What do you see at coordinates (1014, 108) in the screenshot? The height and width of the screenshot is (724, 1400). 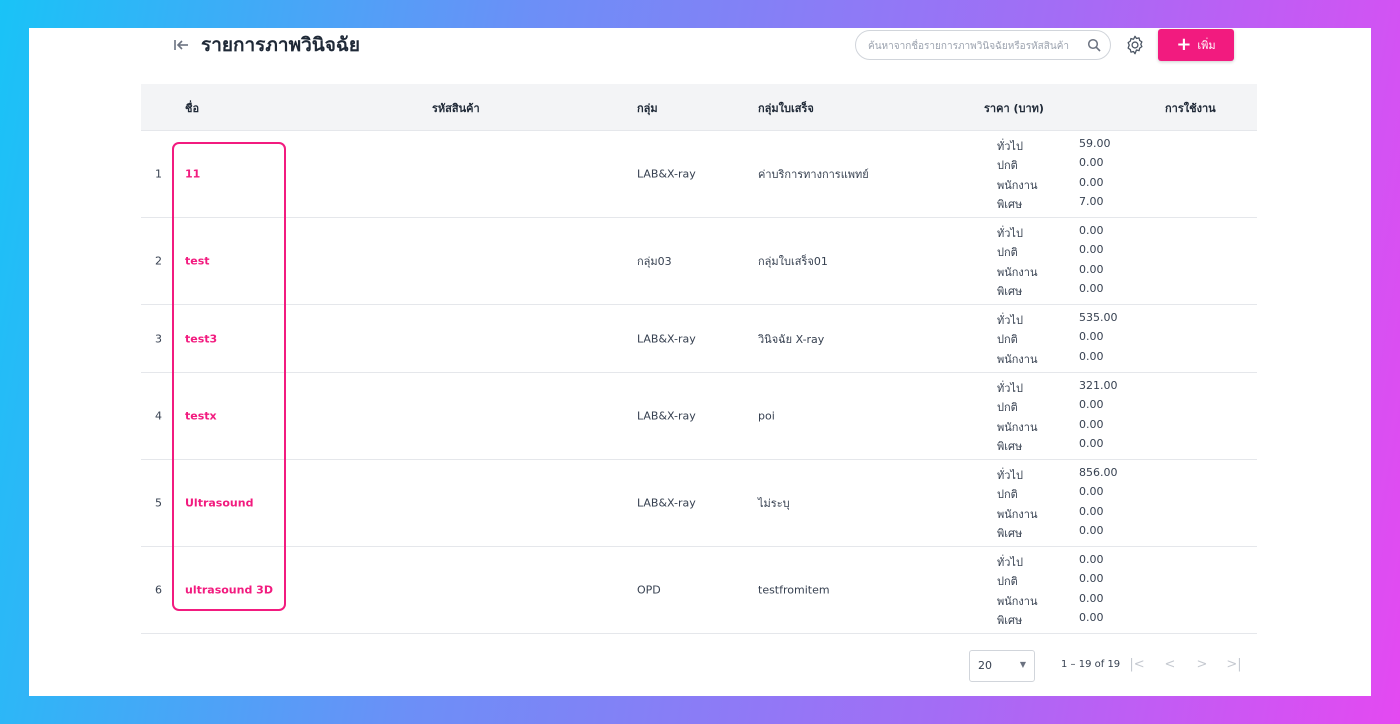 I see `column-header-price: ราคา (บาท)` at bounding box center [1014, 108].